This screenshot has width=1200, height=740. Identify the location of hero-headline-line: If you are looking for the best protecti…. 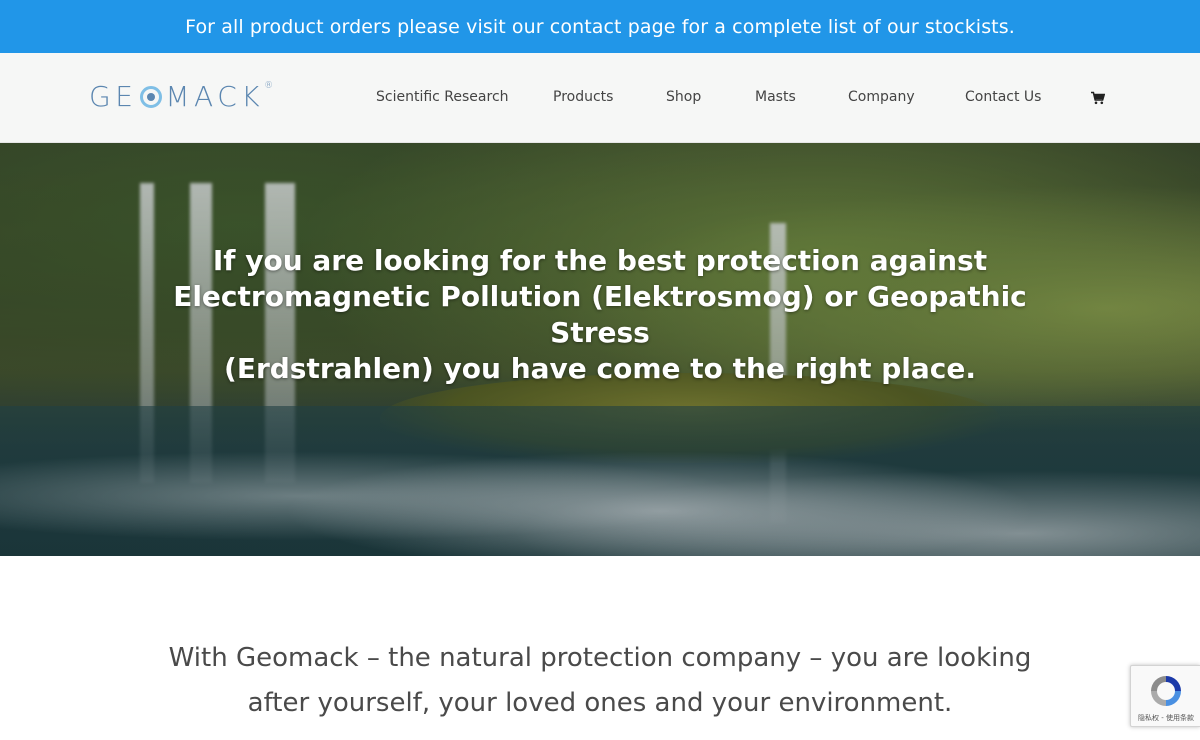
(600, 260).